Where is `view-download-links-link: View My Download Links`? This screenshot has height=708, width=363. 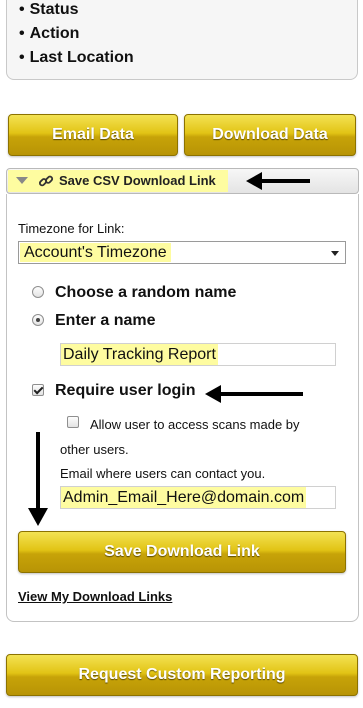 view-download-links-link: View My Download Links is located at coordinates (95, 596).